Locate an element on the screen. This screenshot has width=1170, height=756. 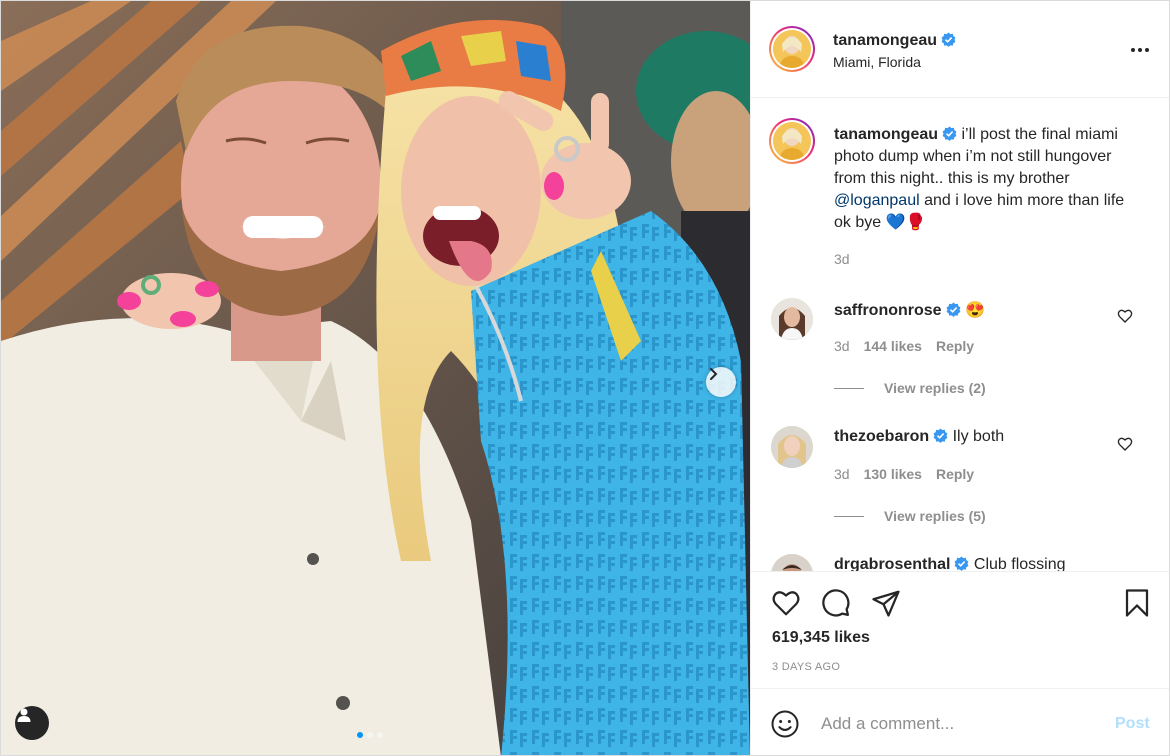
carousel-indicator is located at coordinates (370, 735).